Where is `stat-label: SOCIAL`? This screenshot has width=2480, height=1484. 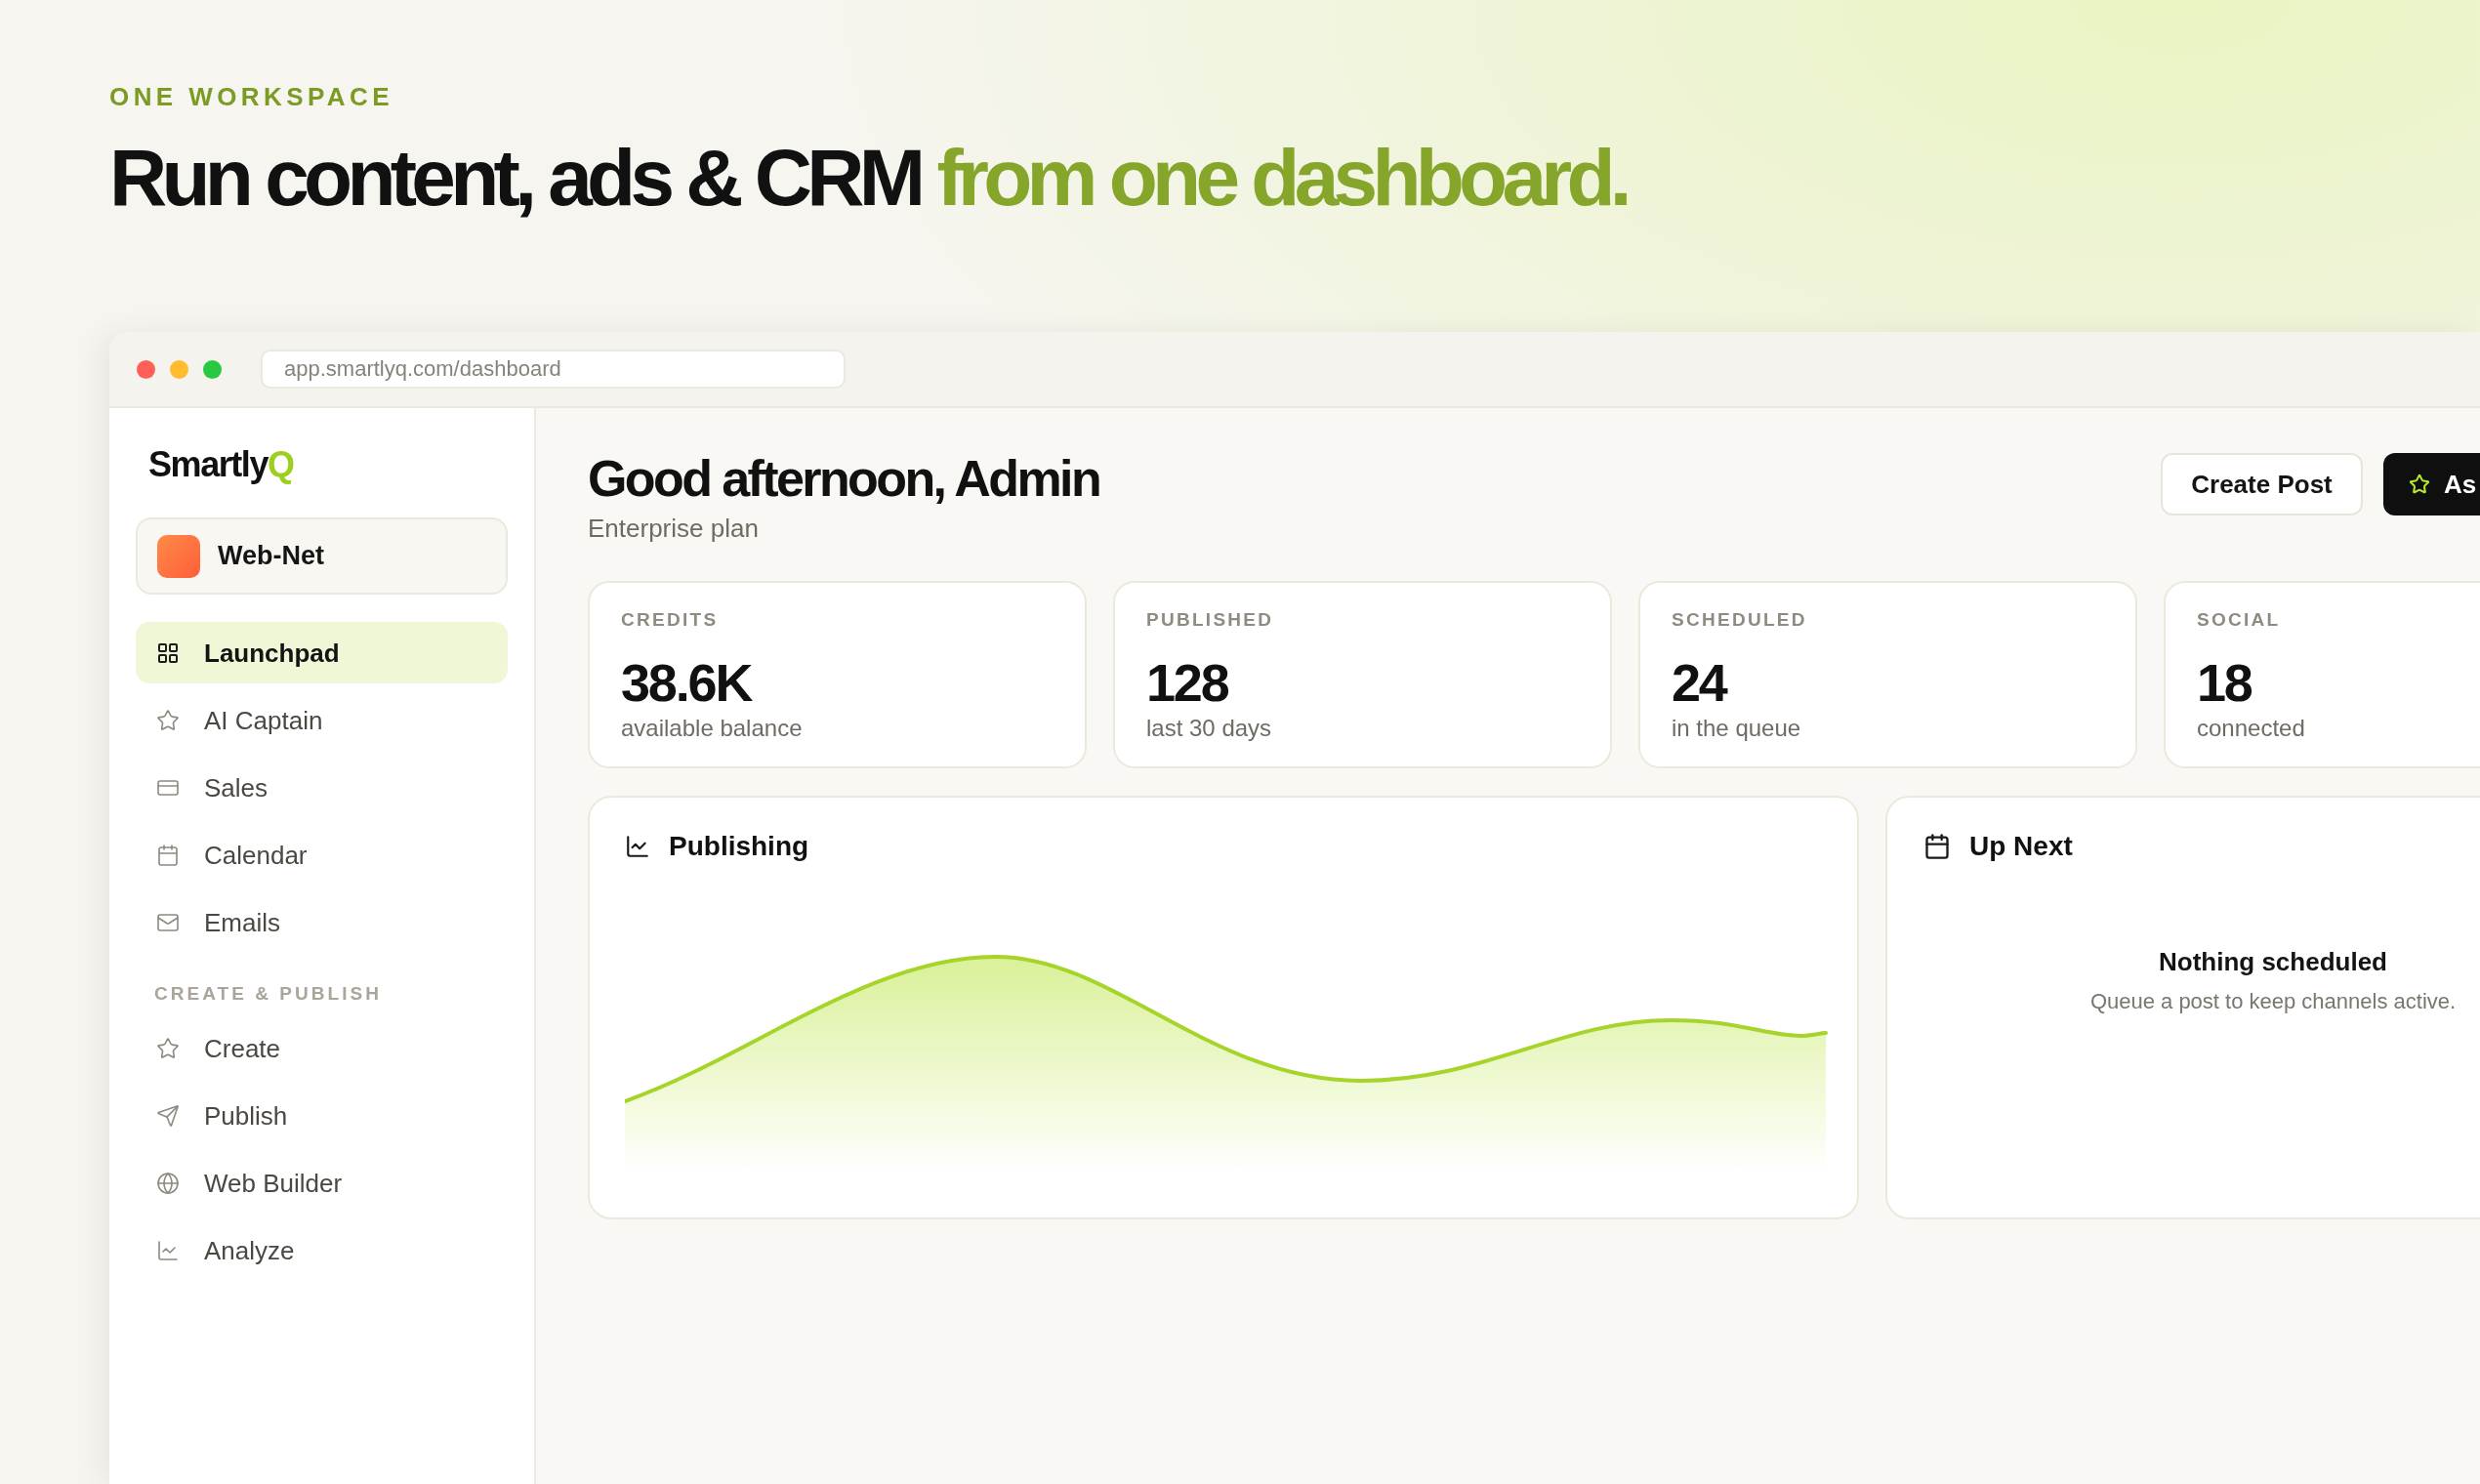 stat-label: SOCIAL is located at coordinates (2239, 620).